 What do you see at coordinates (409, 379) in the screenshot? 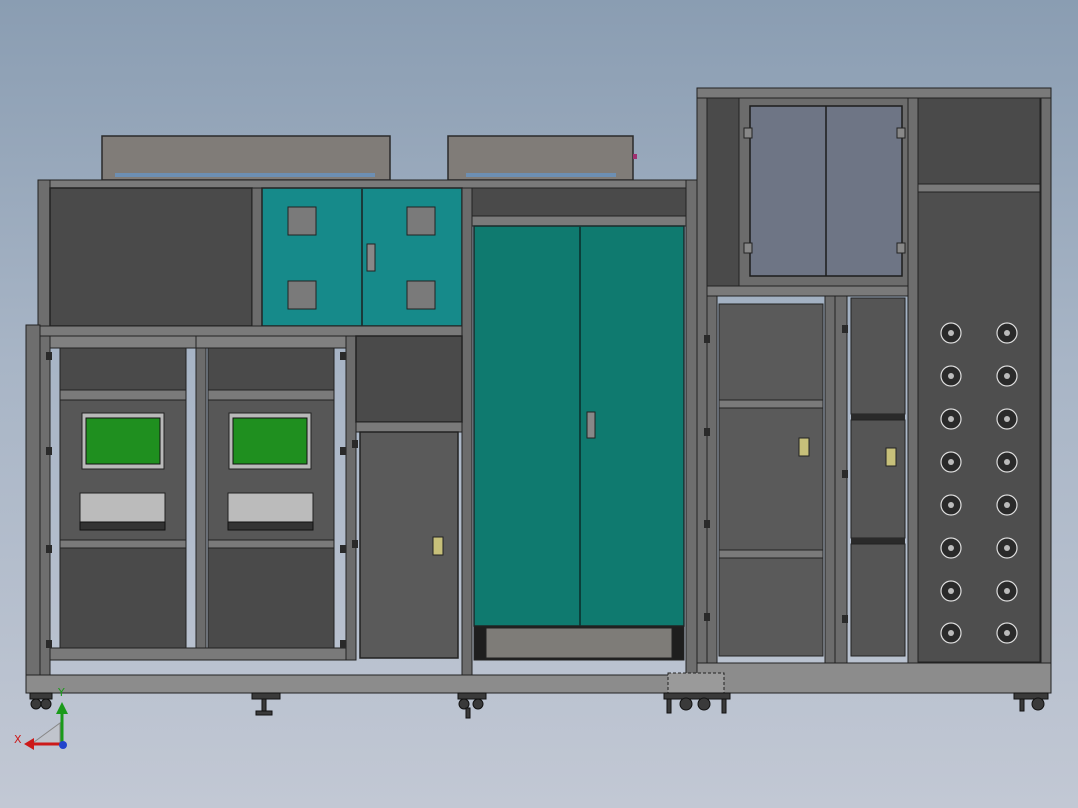
I see `middle-upper-panel` at bounding box center [409, 379].